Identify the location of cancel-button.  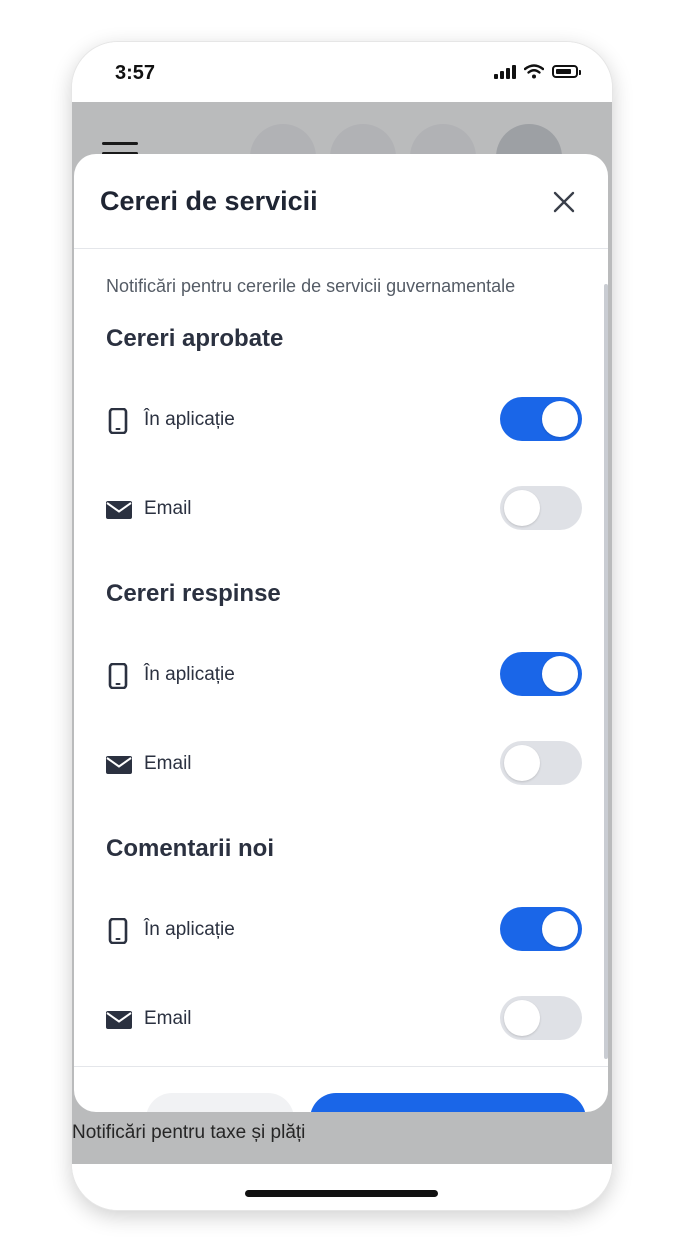
(220, 1102).